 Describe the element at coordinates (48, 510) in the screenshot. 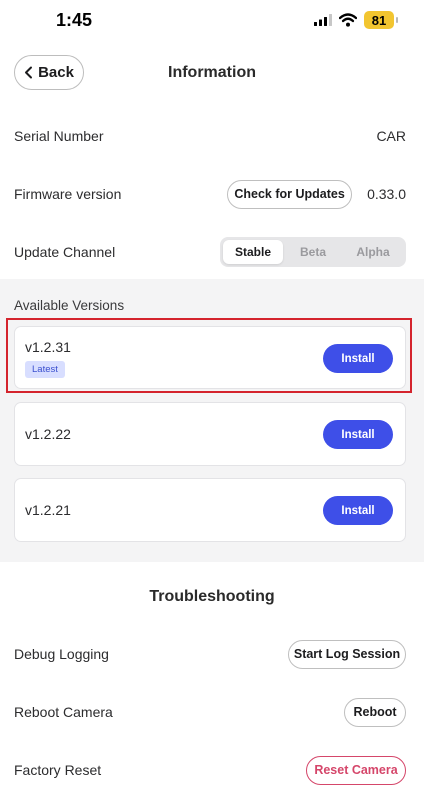

I see `version-label: v1.2.21` at that location.